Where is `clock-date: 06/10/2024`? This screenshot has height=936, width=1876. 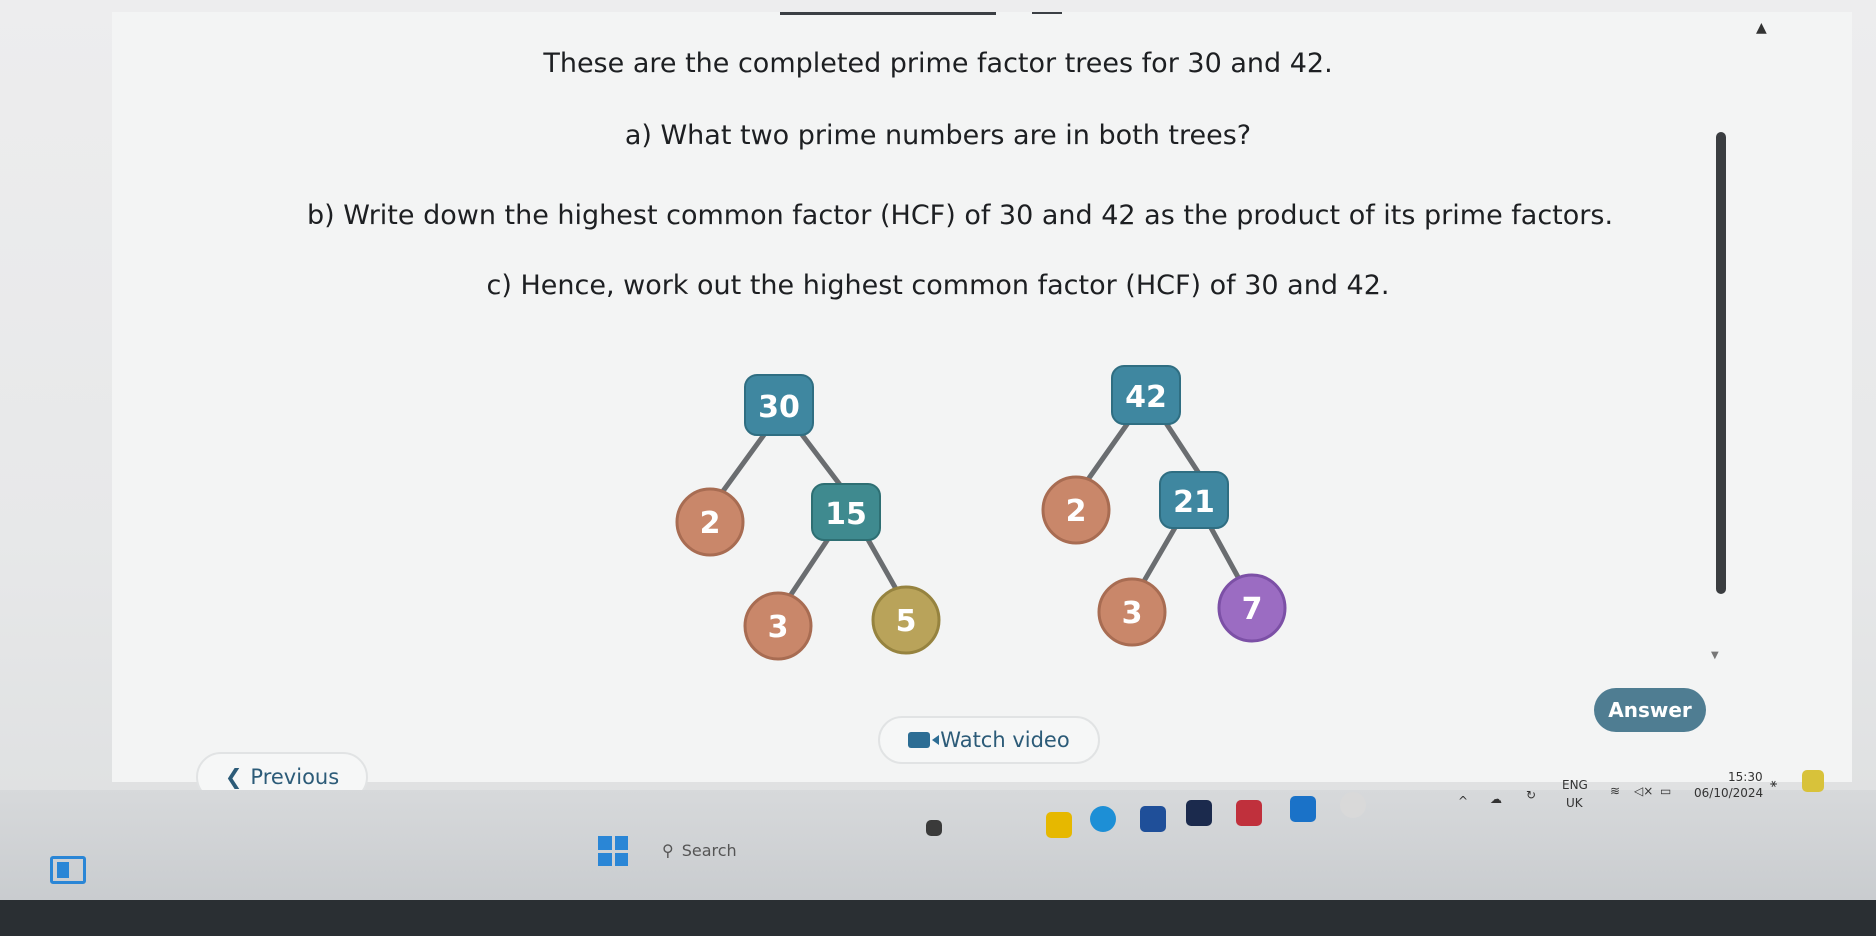
clock-date: 06/10/2024 is located at coordinates (1728, 793).